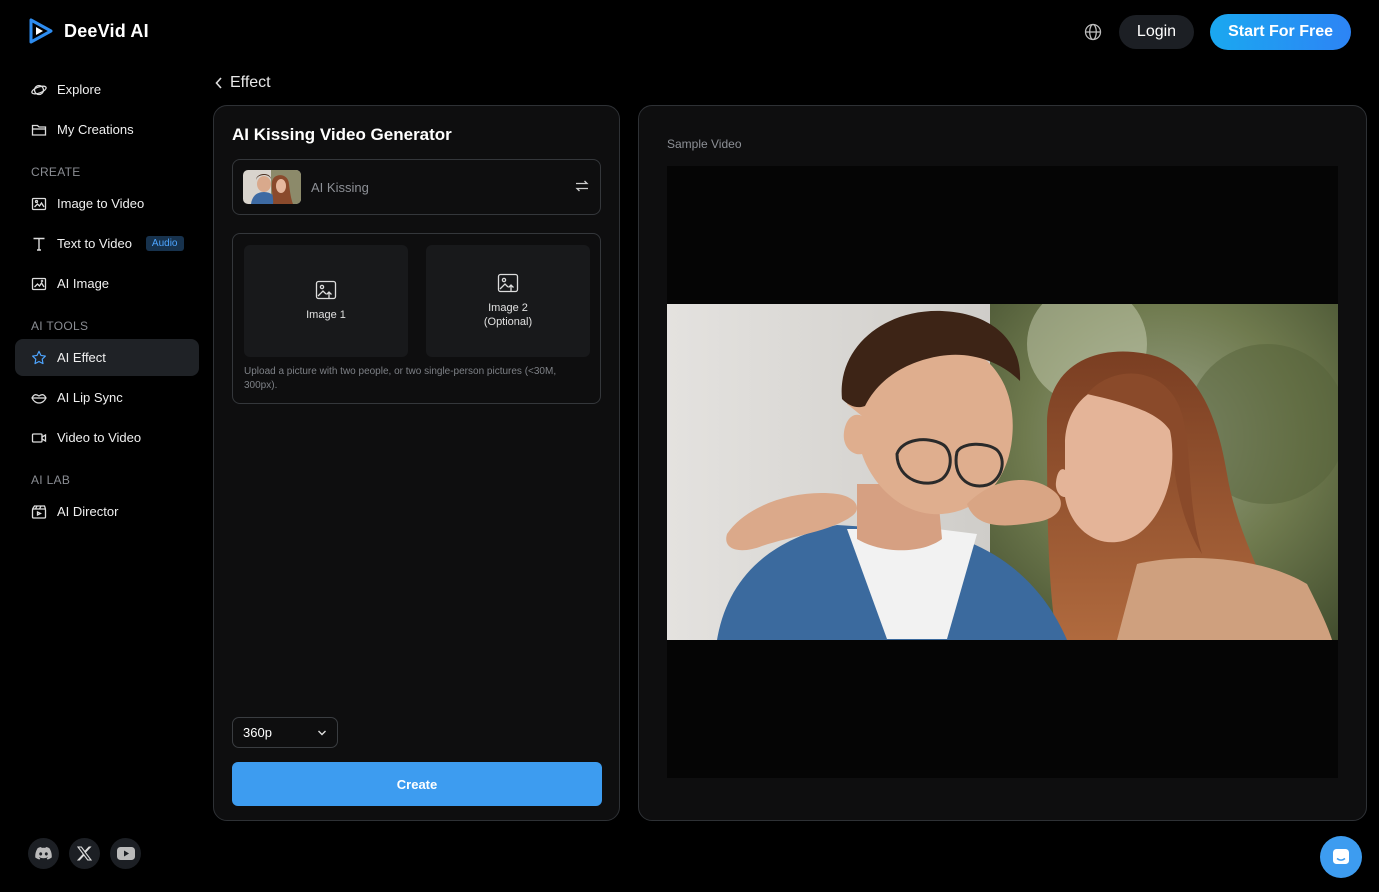 This screenshot has height=892, width=1379. Describe the element at coordinates (250, 82) in the screenshot. I see `breadcrumb-label: Effect` at that location.